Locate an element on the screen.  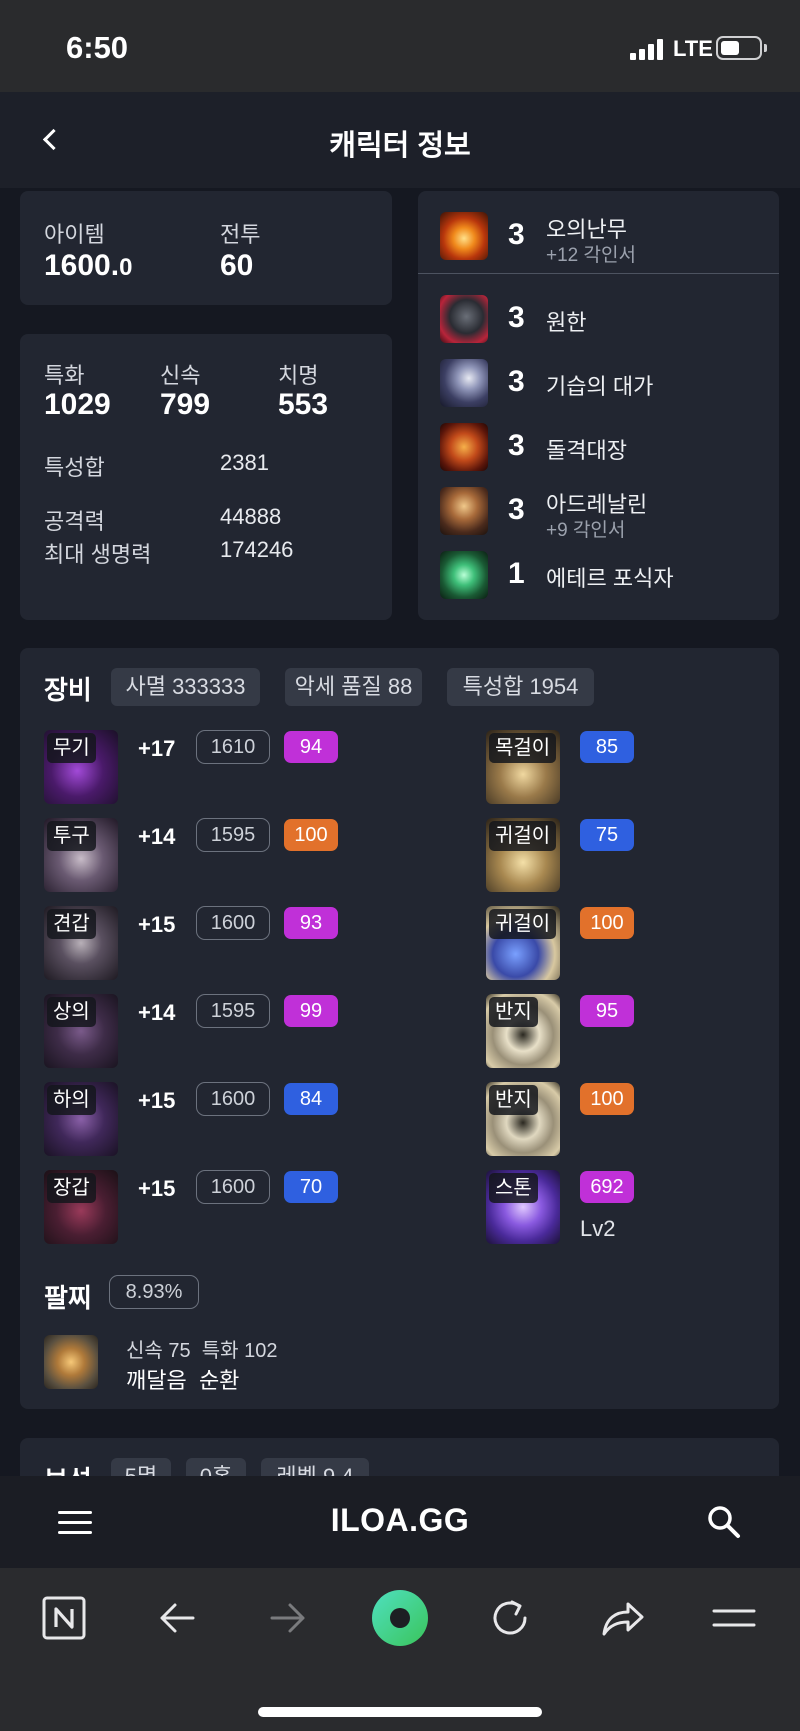
necklace-icon: 목걸이 is located at coordinates (523, 767).